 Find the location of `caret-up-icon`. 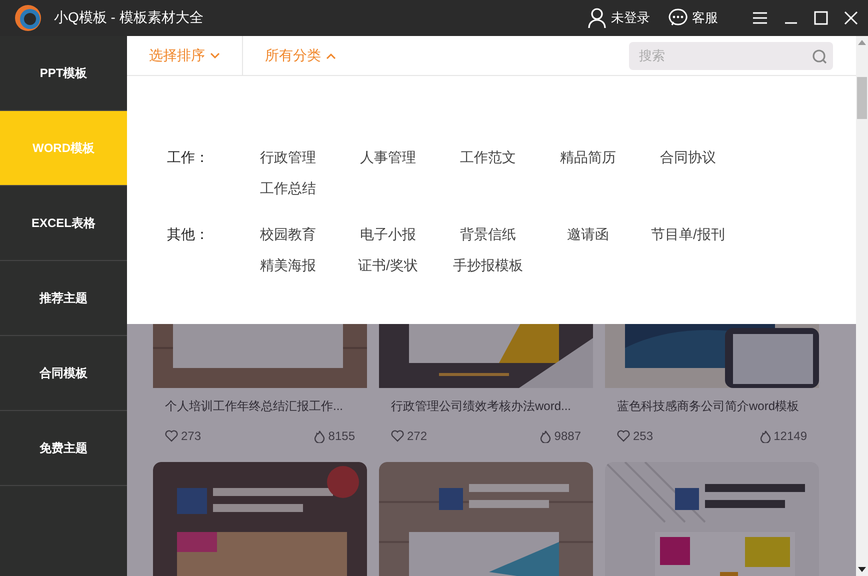

caret-up-icon is located at coordinates (331, 55).